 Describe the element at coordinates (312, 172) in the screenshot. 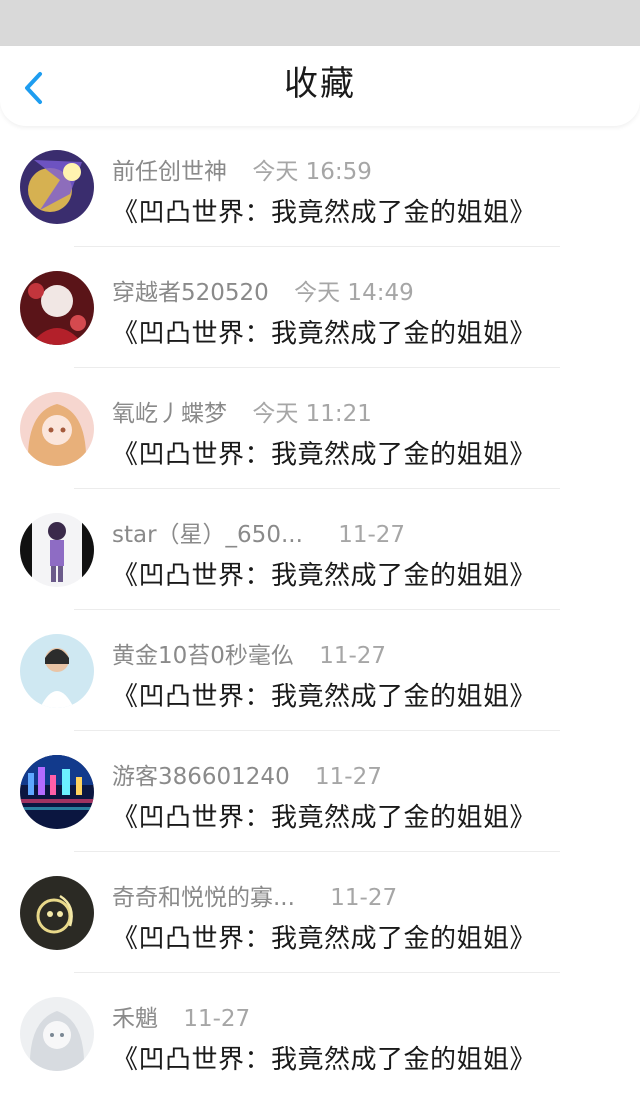

I see `timestamp: 今天 16:59` at that location.